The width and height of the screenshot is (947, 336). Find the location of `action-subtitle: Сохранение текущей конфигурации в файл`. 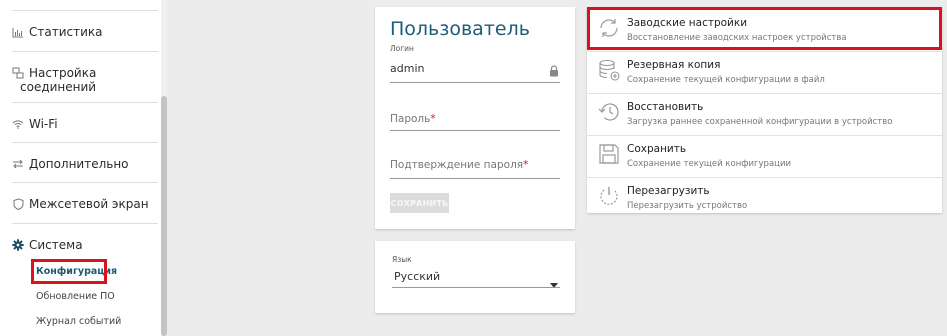

action-subtitle: Сохранение текущей конфигурации в файл is located at coordinates (726, 80).